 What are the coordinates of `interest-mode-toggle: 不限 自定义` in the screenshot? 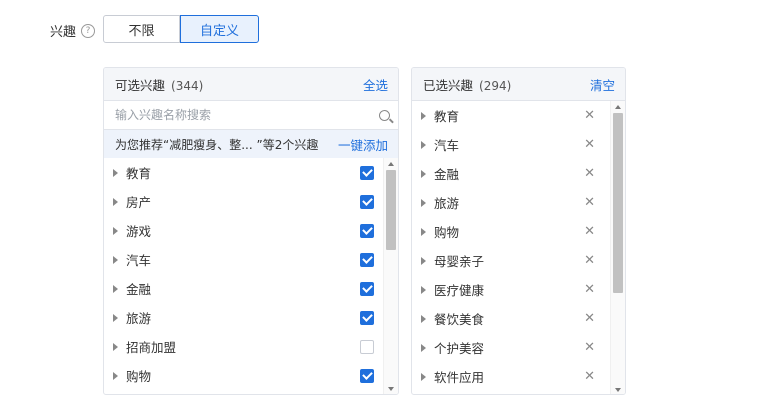 It's located at (181, 29).